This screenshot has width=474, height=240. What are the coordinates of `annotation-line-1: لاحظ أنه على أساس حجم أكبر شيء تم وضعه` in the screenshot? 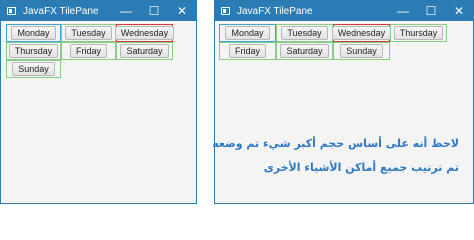 It's located at (335, 143).